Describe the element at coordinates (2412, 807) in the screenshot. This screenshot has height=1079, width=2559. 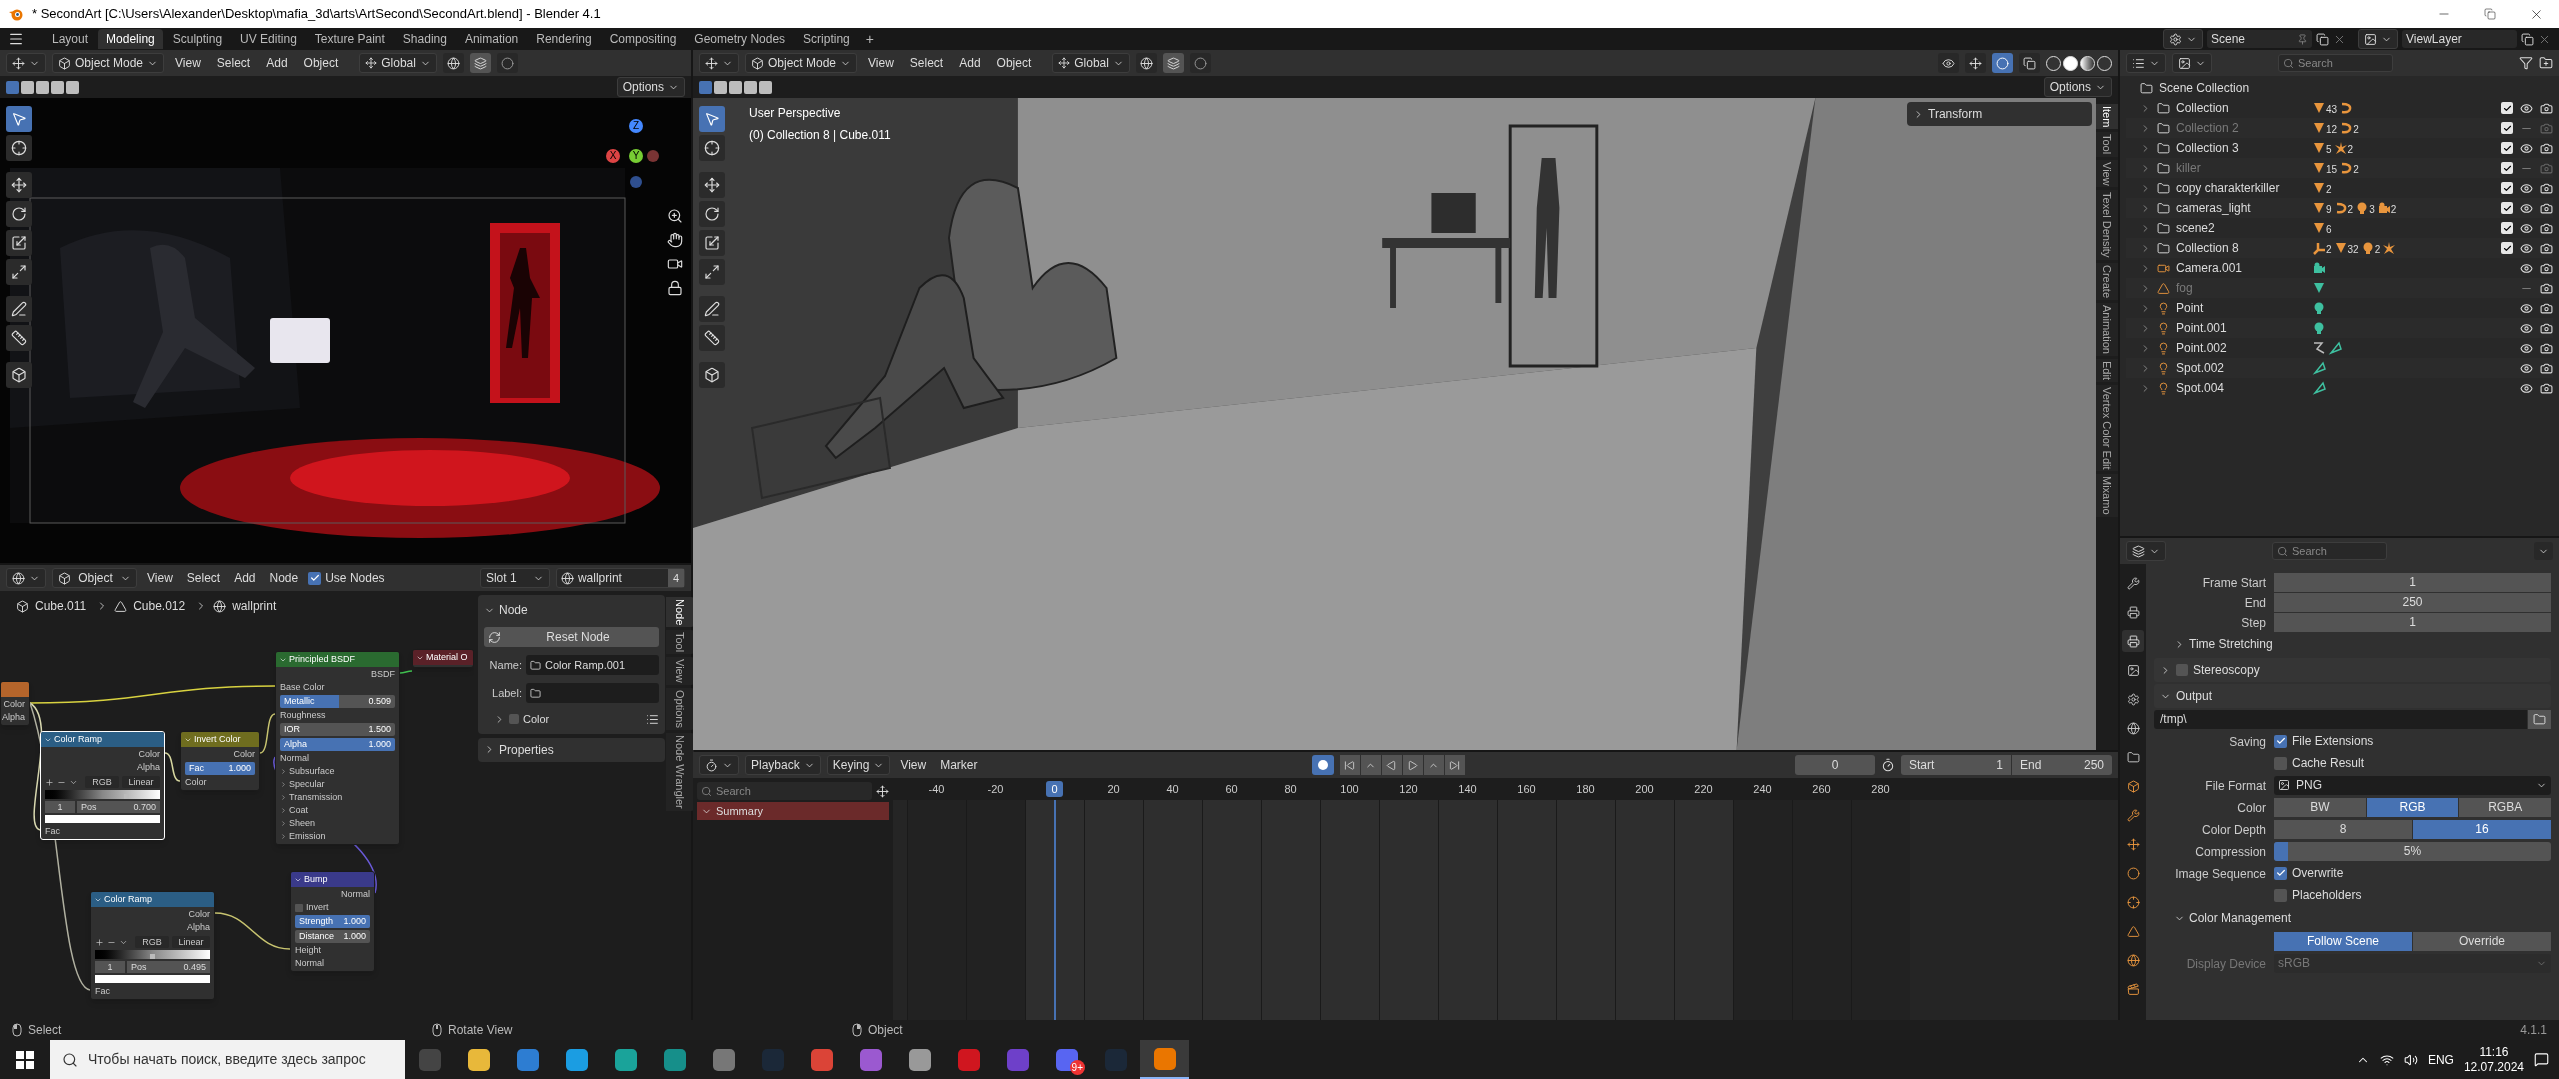
I see `segment-button: RGB` at that location.